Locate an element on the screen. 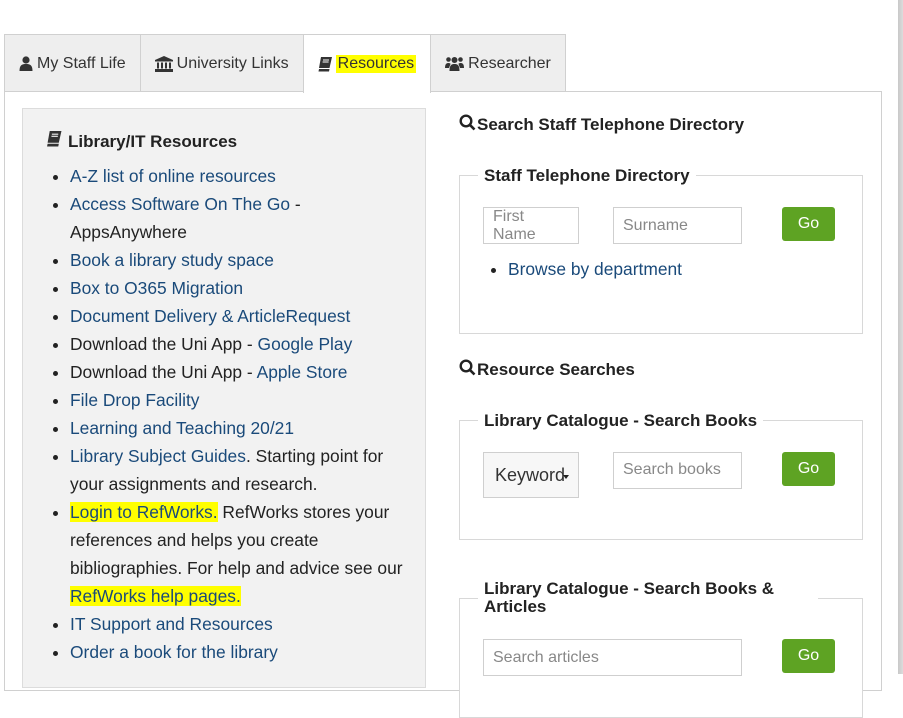 This screenshot has height=718, width=903. list-item: Browse by department is located at coordinates (595, 269).